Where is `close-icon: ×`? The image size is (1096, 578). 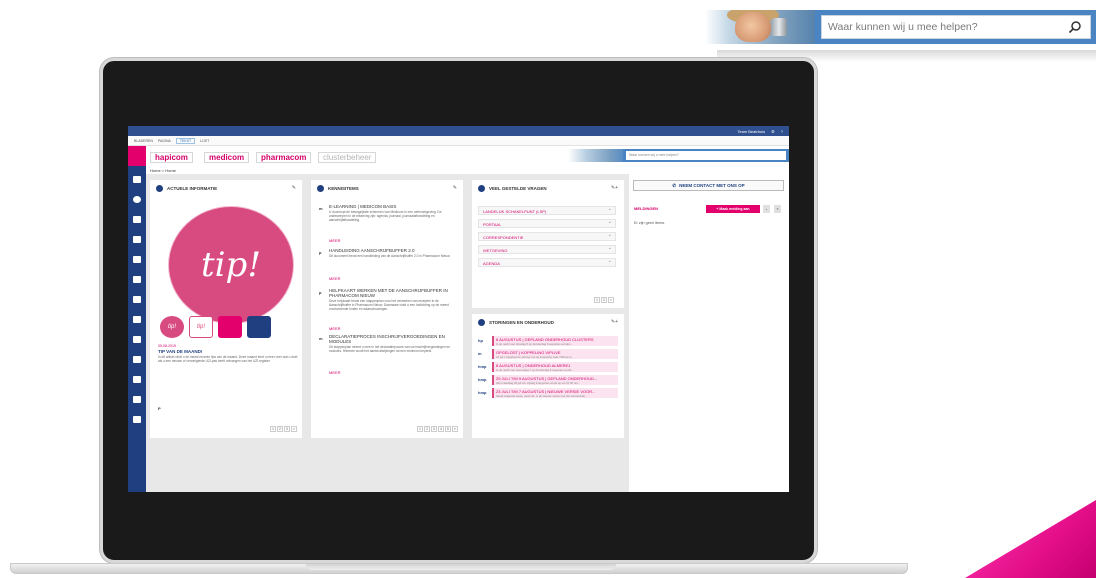
close-icon: × is located at coordinates (777, 209).